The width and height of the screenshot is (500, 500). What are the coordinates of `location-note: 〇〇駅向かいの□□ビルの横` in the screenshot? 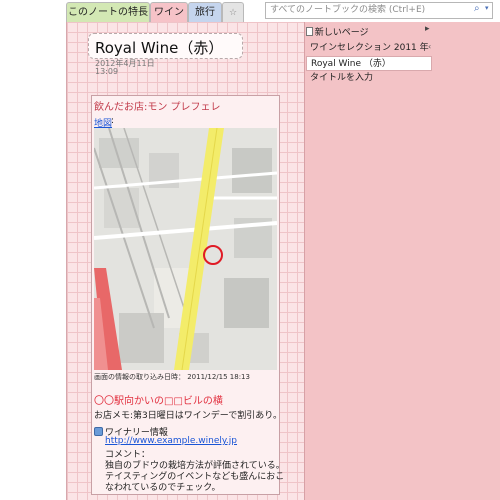 It's located at (158, 399).